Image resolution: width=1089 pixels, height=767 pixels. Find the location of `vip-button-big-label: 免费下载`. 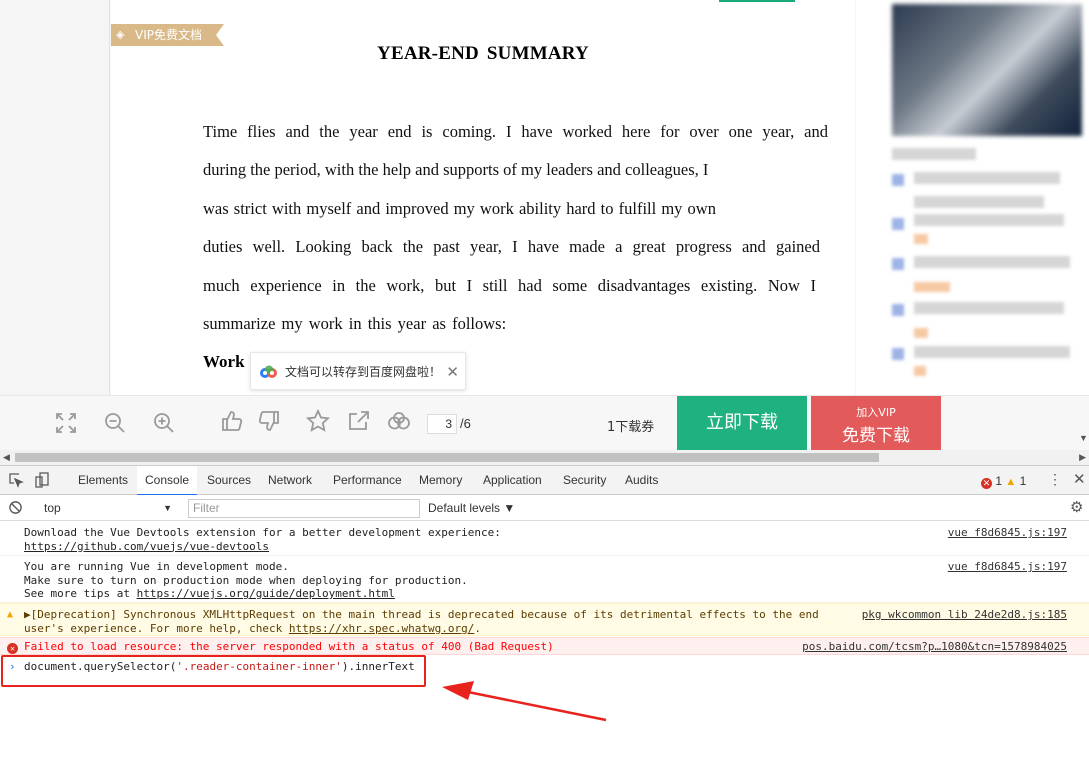

vip-button-big-label: 免费下载 is located at coordinates (876, 436).